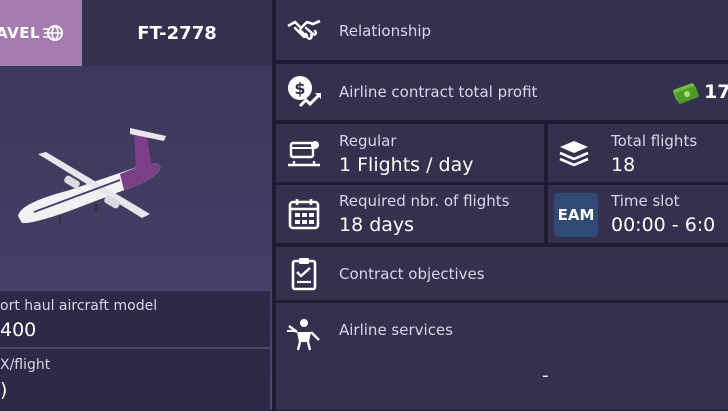 This screenshot has height=411, width=728. Describe the element at coordinates (18, 330) in the screenshot. I see `aircraft-model-value: 400` at that location.